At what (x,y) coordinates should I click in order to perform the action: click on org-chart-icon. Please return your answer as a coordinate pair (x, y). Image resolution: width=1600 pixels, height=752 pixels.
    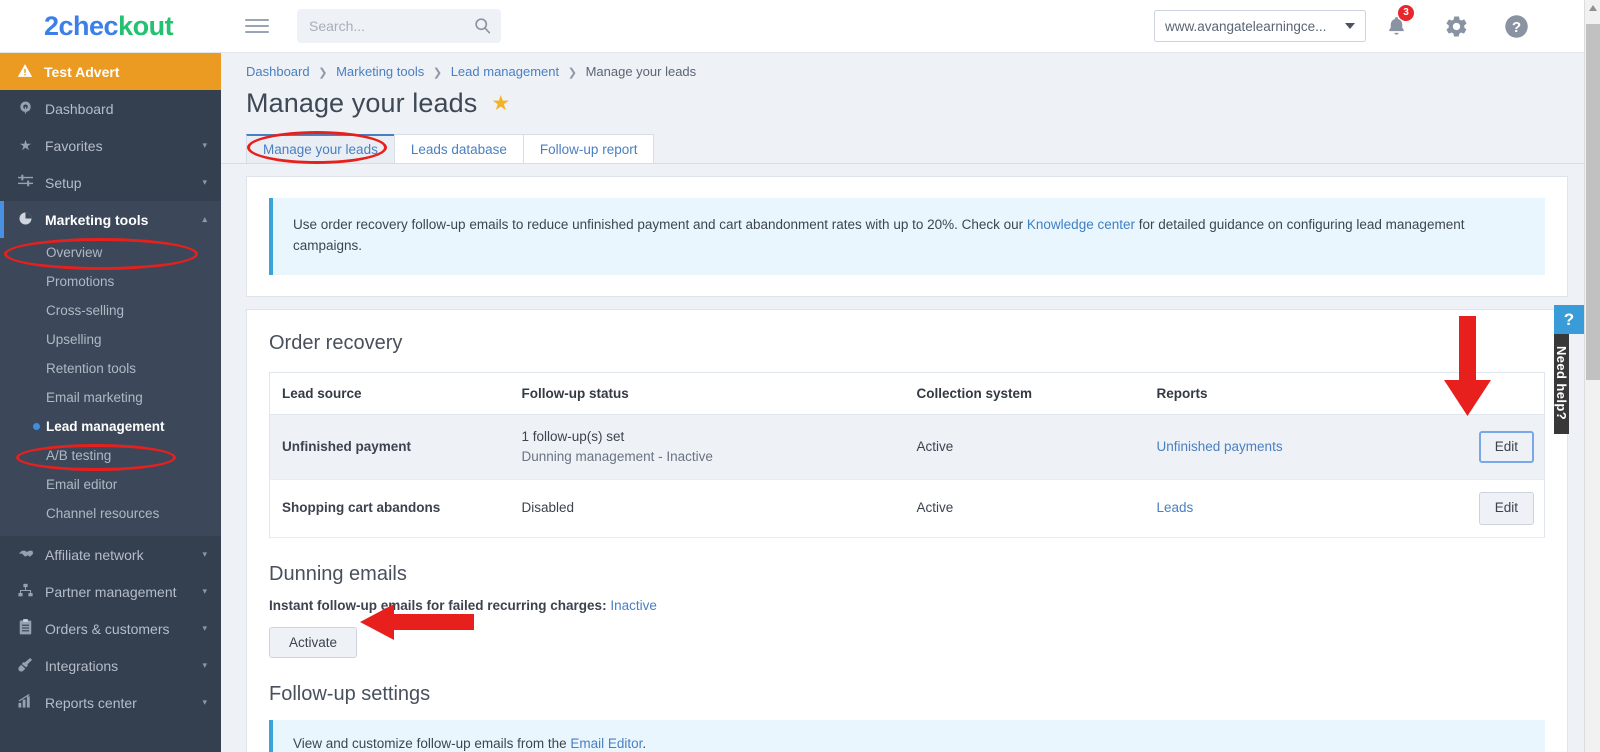
    Looking at the image, I should click on (25, 592).